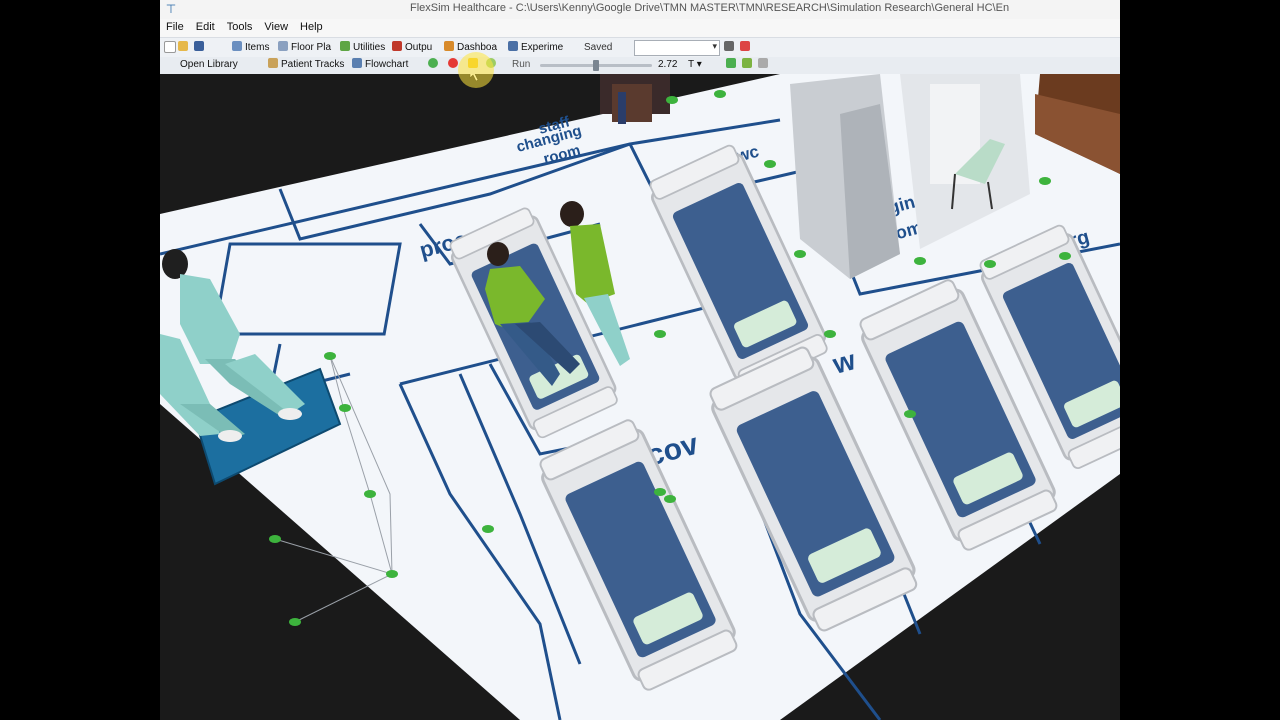 The height and width of the screenshot is (720, 1280). I want to click on output-icon, so click(397, 46).